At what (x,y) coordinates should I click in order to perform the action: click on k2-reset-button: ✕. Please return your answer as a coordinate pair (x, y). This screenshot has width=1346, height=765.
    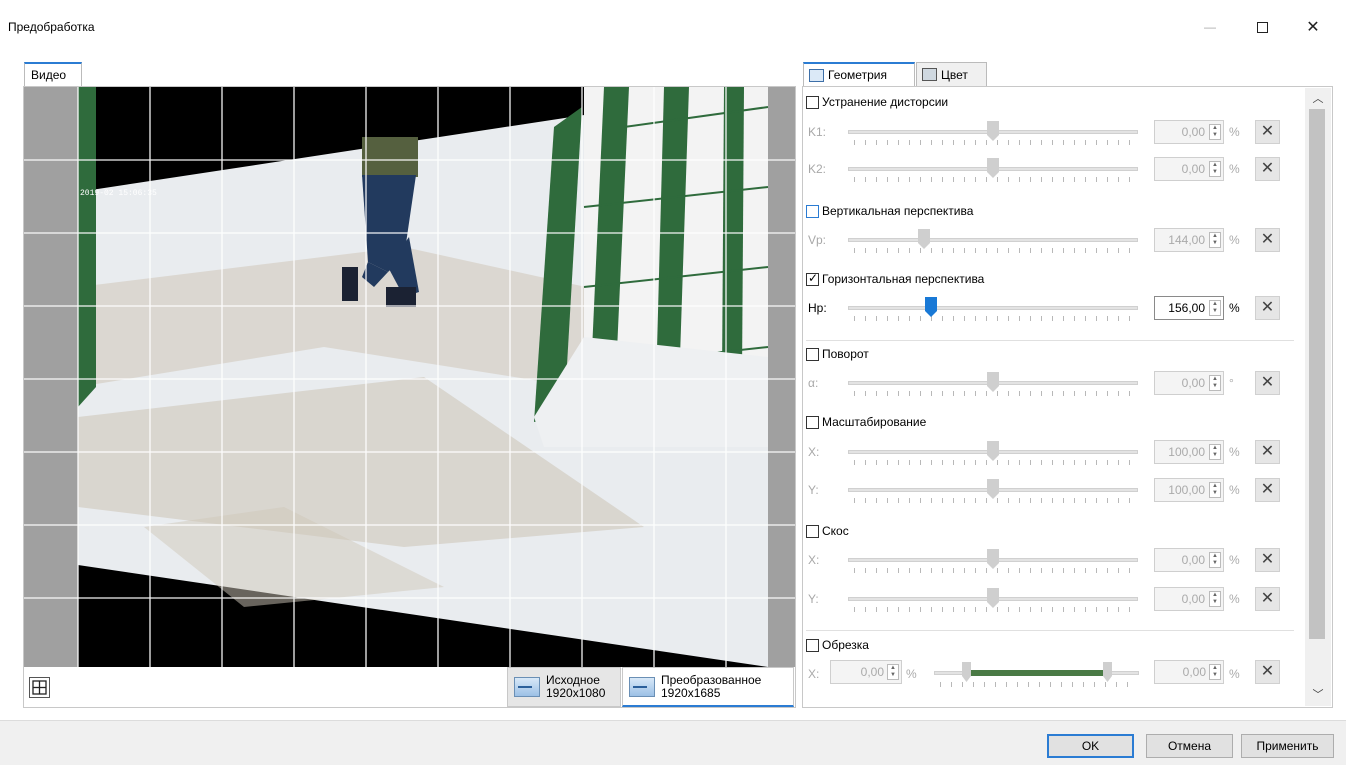
    Looking at the image, I should click on (1267, 169).